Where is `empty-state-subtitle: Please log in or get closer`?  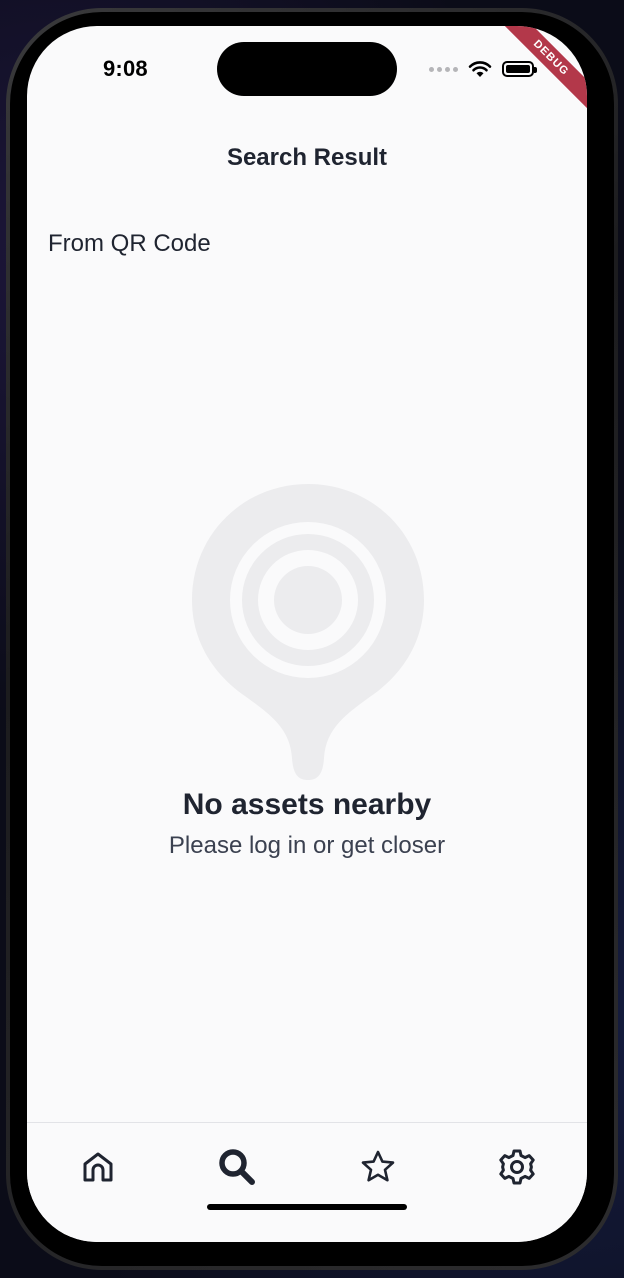 empty-state-subtitle: Please log in or get closer is located at coordinates (307, 845).